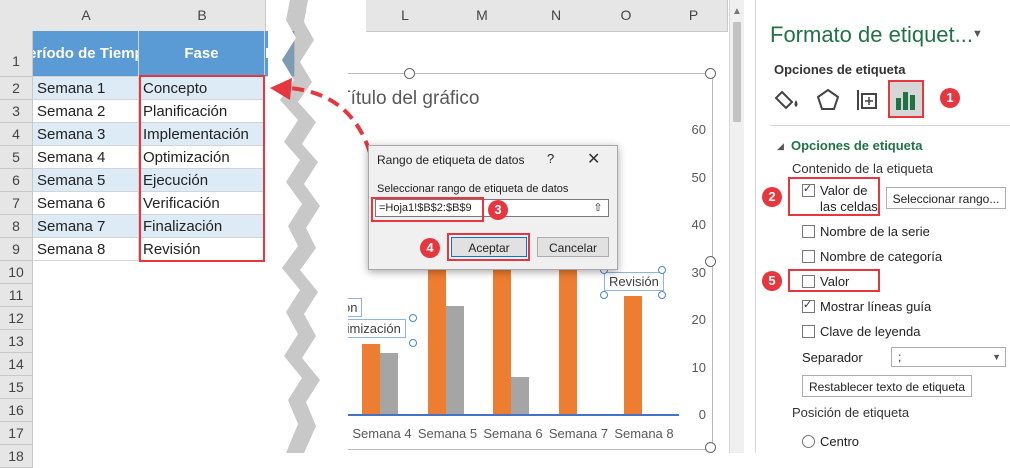  What do you see at coordinates (16, 295) in the screenshot?
I see `row-header: 11` at bounding box center [16, 295].